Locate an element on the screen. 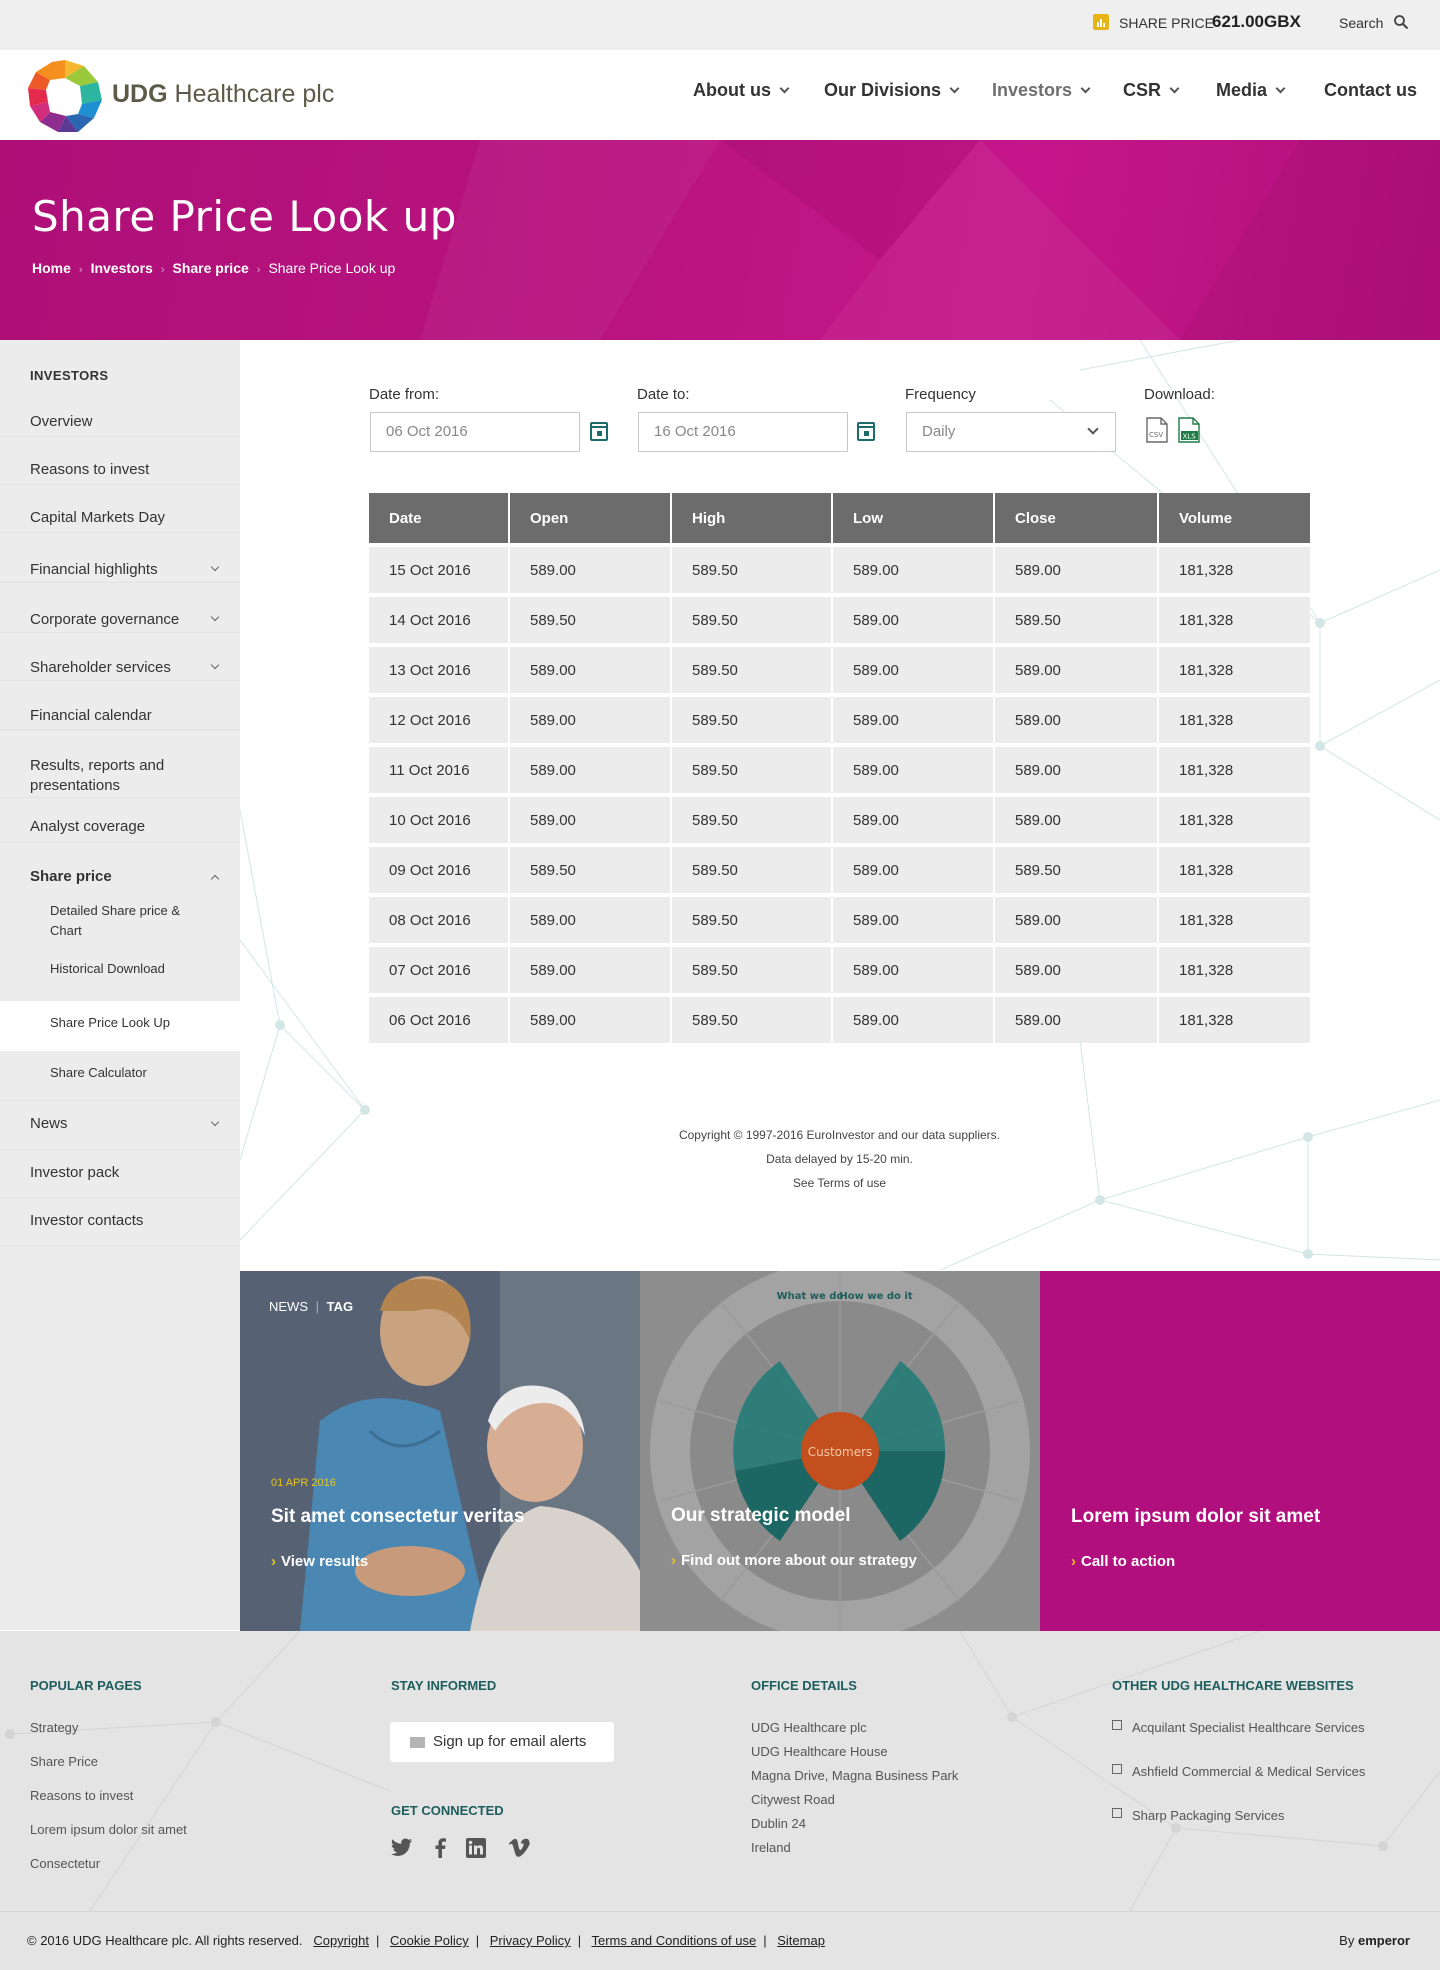 This screenshot has width=1440, height=1970. linkedin-icon is located at coordinates (476, 1848).